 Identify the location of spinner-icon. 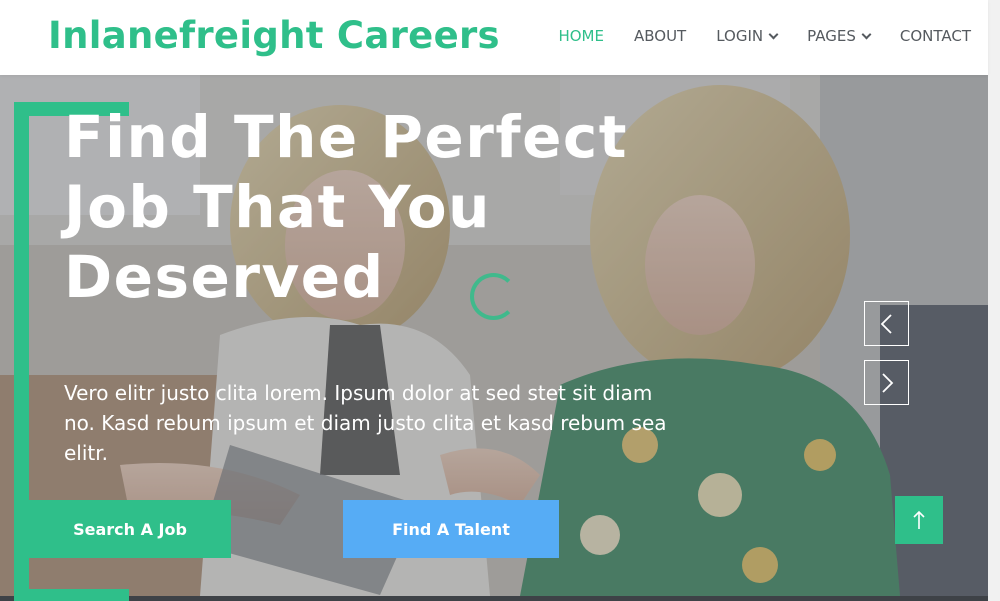
(493, 296).